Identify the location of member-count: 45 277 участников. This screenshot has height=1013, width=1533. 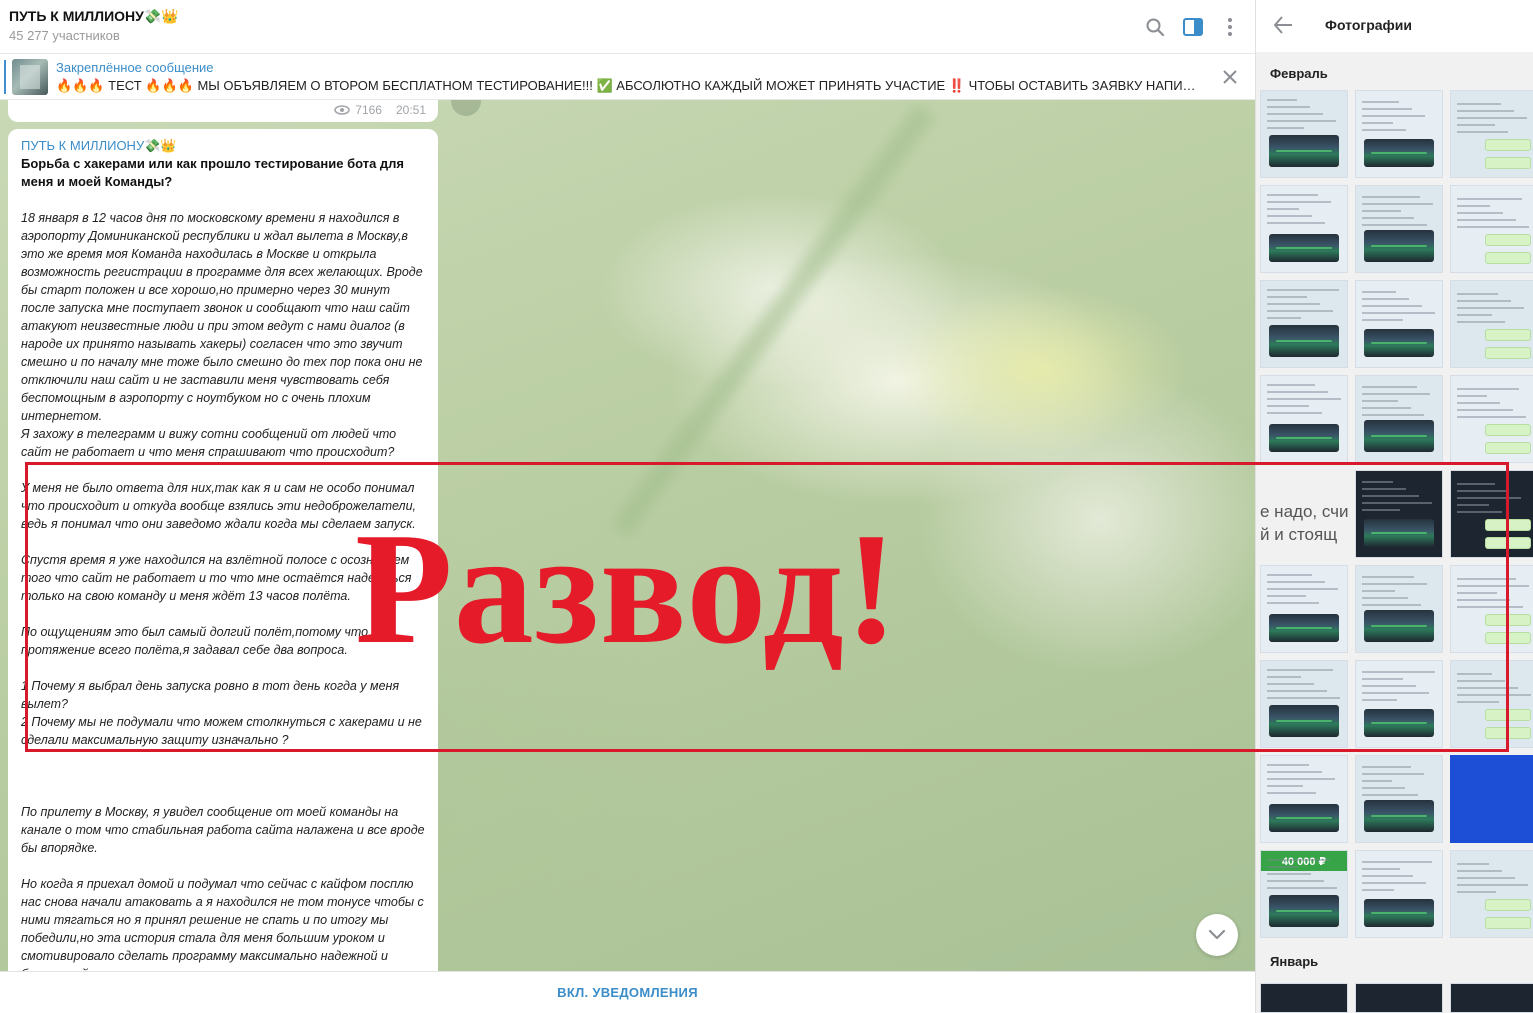
(64, 35).